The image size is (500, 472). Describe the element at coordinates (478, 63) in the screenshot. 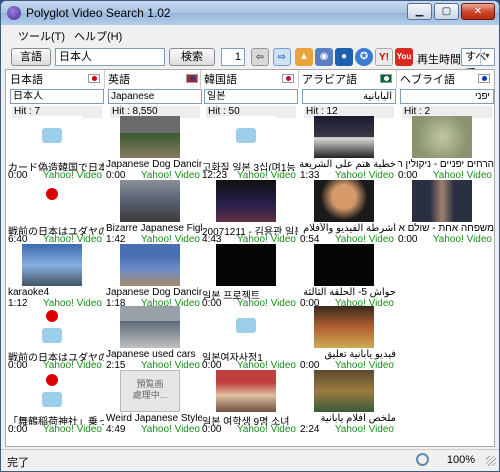

I see `playtime-select: すべて ▼` at that location.